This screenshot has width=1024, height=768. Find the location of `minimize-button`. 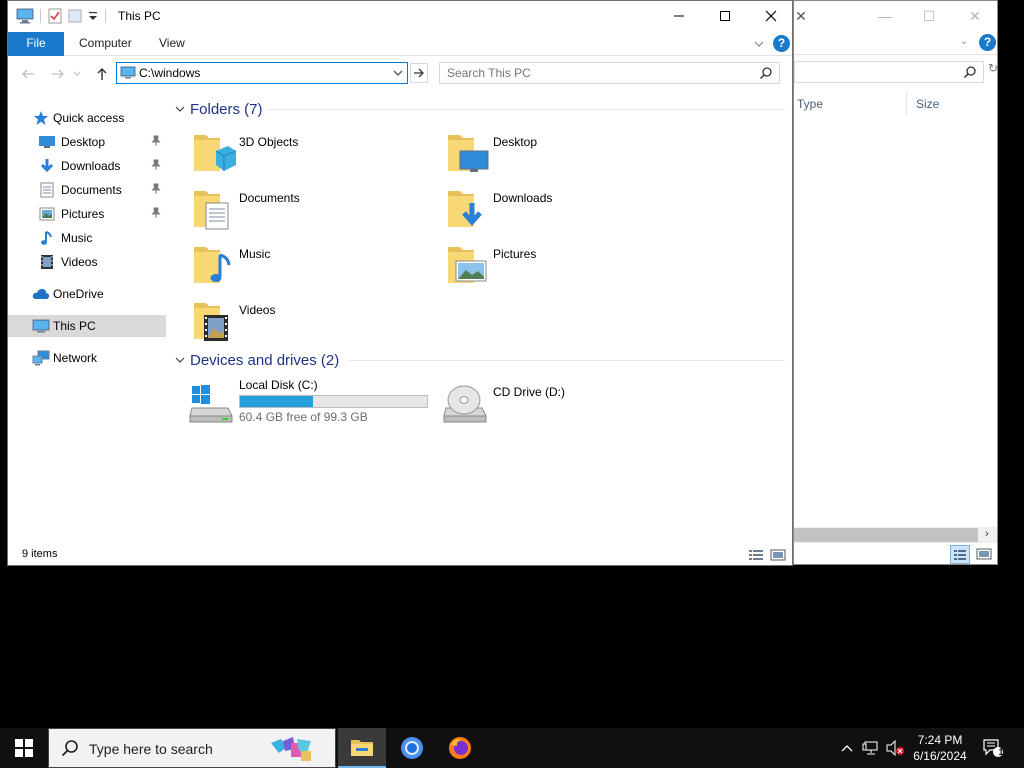

minimize-button is located at coordinates (679, 16).